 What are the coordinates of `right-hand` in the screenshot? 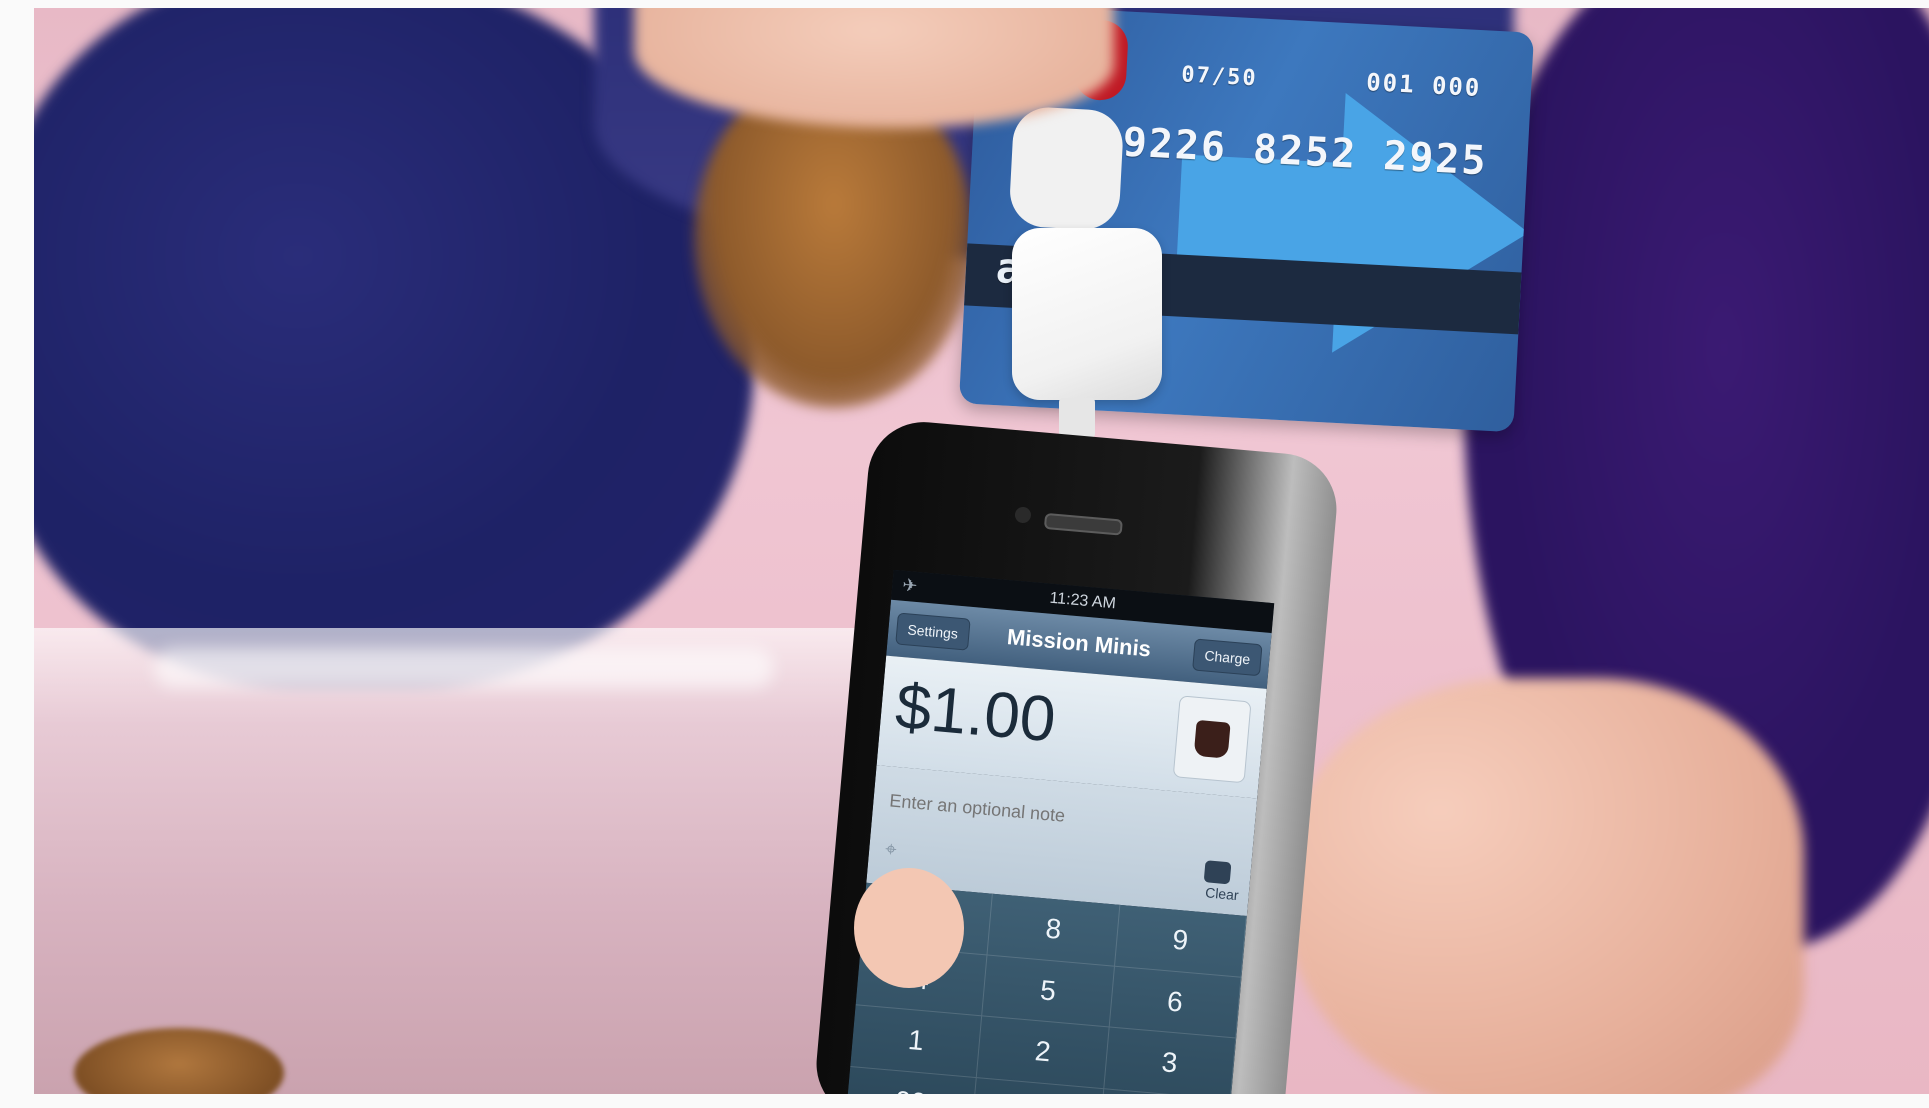 It's located at (1544, 886).